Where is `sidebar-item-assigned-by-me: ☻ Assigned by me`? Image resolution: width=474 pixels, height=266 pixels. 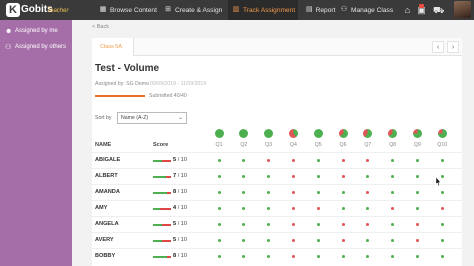
sidebar-item-assigned-by-me: ☻ Assigned by me is located at coordinates (36, 31).